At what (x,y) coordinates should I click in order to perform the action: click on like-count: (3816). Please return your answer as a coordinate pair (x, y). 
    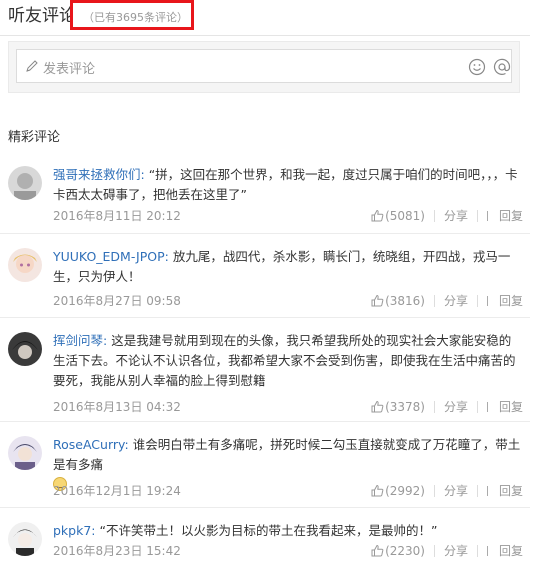
    Looking at the image, I should click on (405, 301).